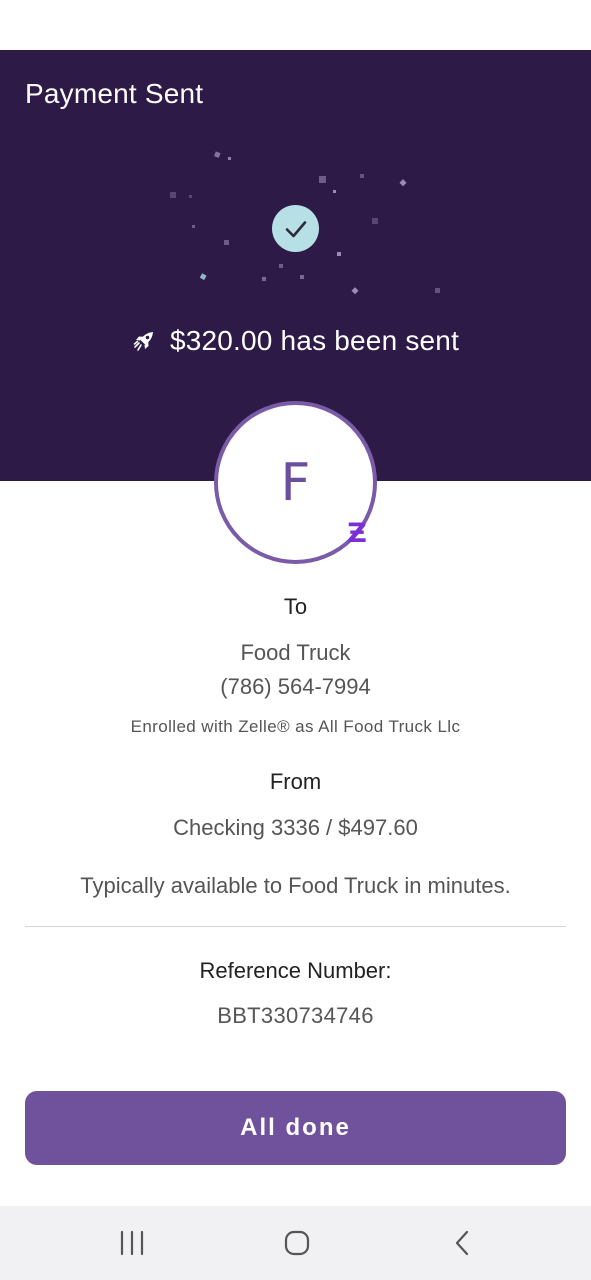  I want to click on home-icon, so click(297, 1243).